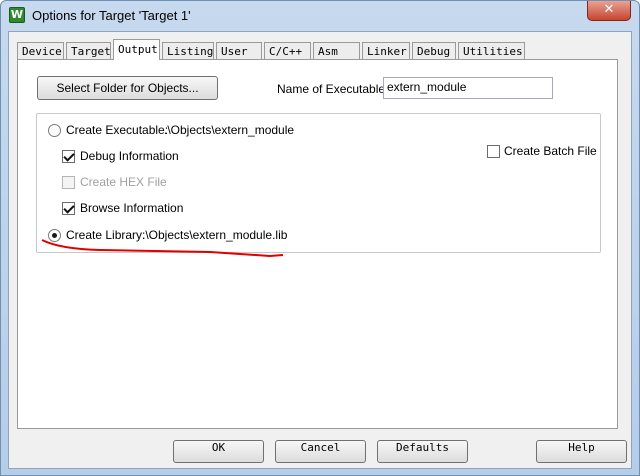 The height and width of the screenshot is (476, 640). Describe the element at coordinates (336, 50) in the screenshot. I see `tab-asm: Asm` at that location.